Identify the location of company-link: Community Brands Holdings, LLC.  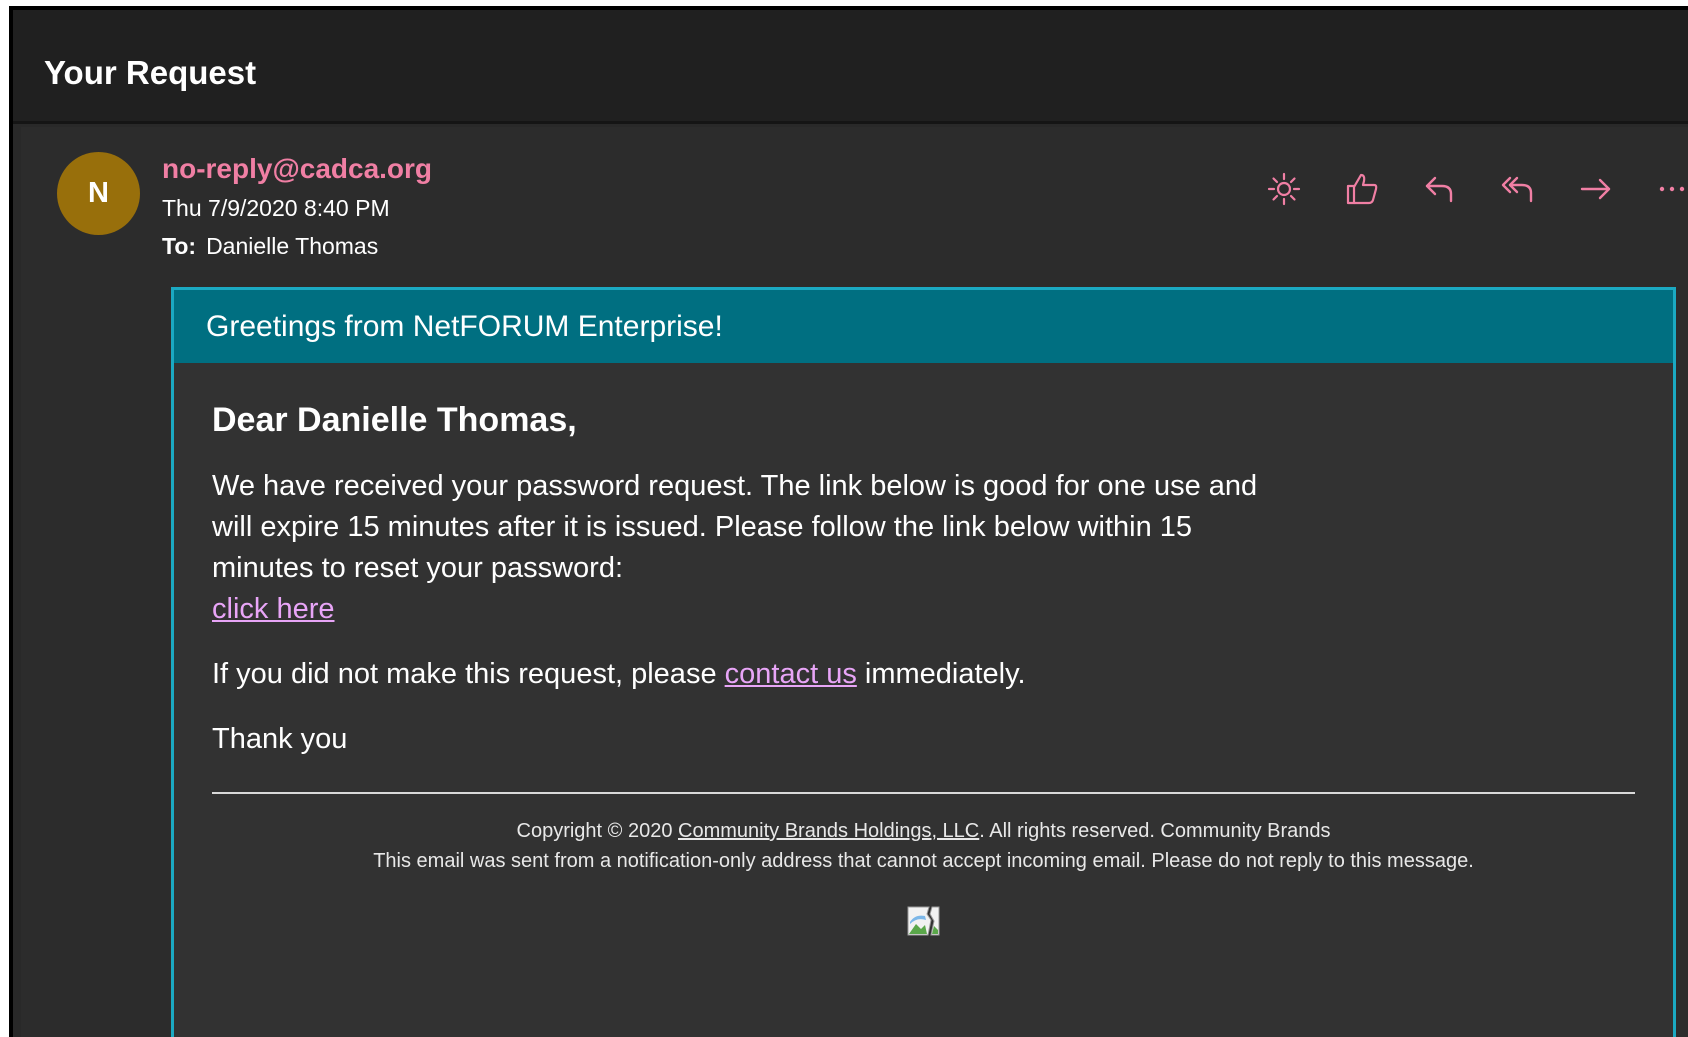
(828, 831).